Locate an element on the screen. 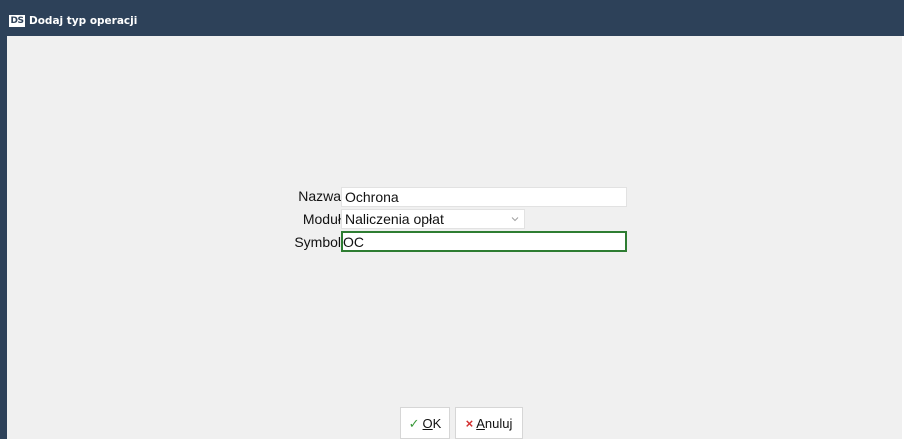  modul-select-value: Naliczenia opłat is located at coordinates (394, 219).